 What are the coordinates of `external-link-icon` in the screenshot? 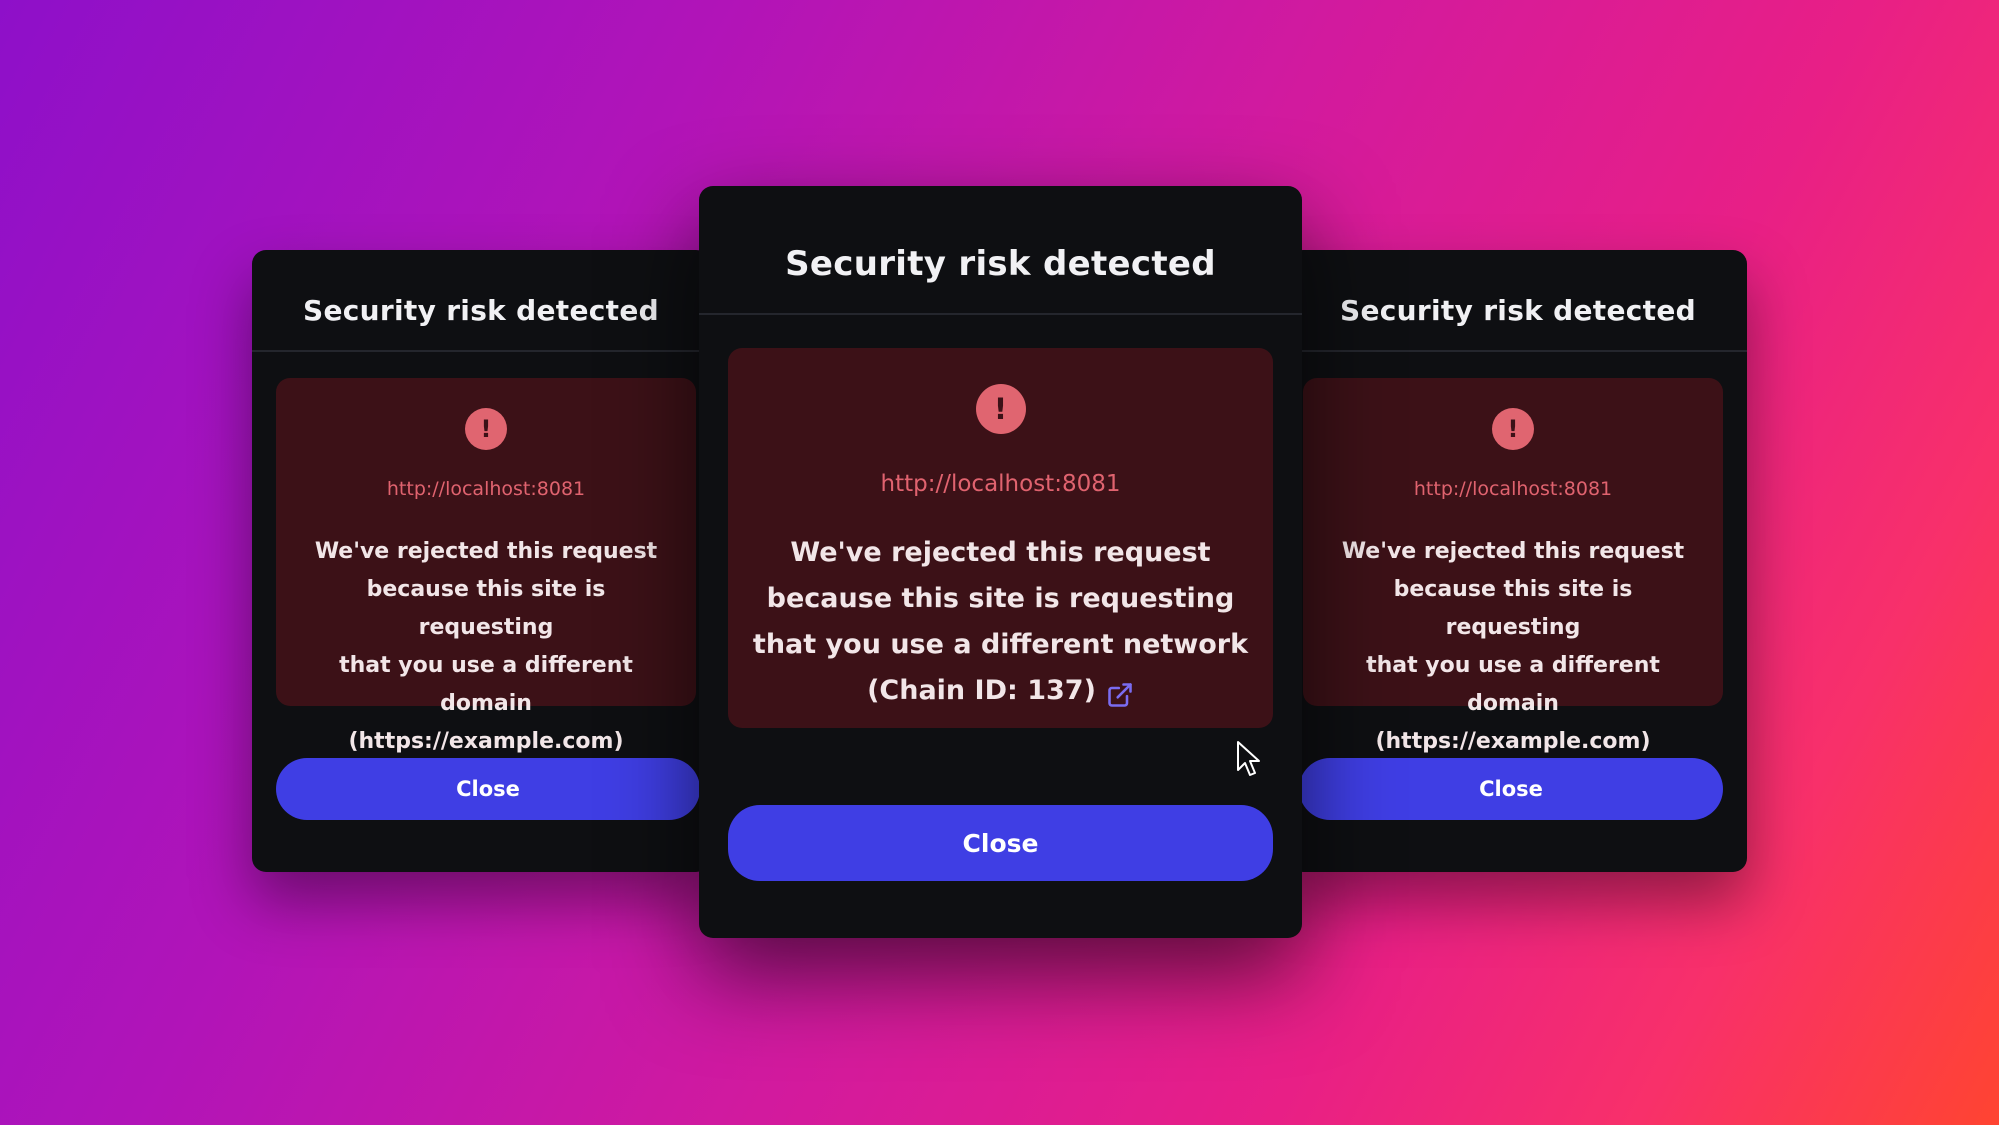 It's located at (1120, 692).